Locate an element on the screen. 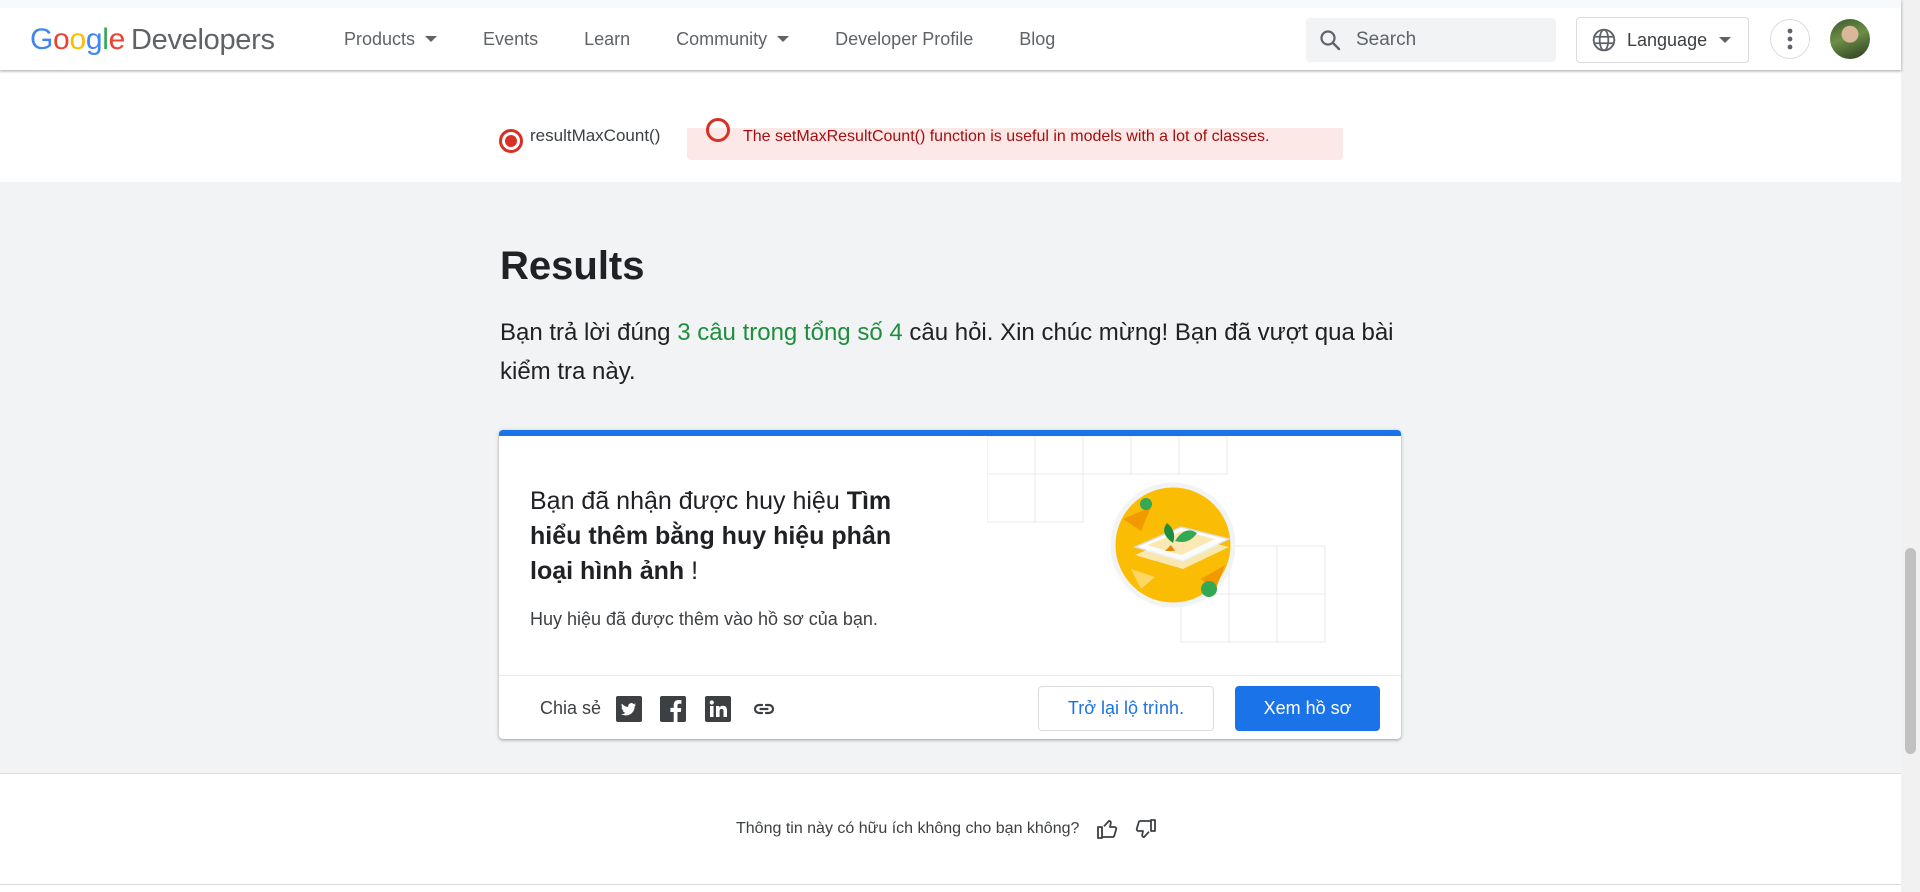 The width and height of the screenshot is (1920, 892). badge-illustration is located at coordinates (1173, 545).